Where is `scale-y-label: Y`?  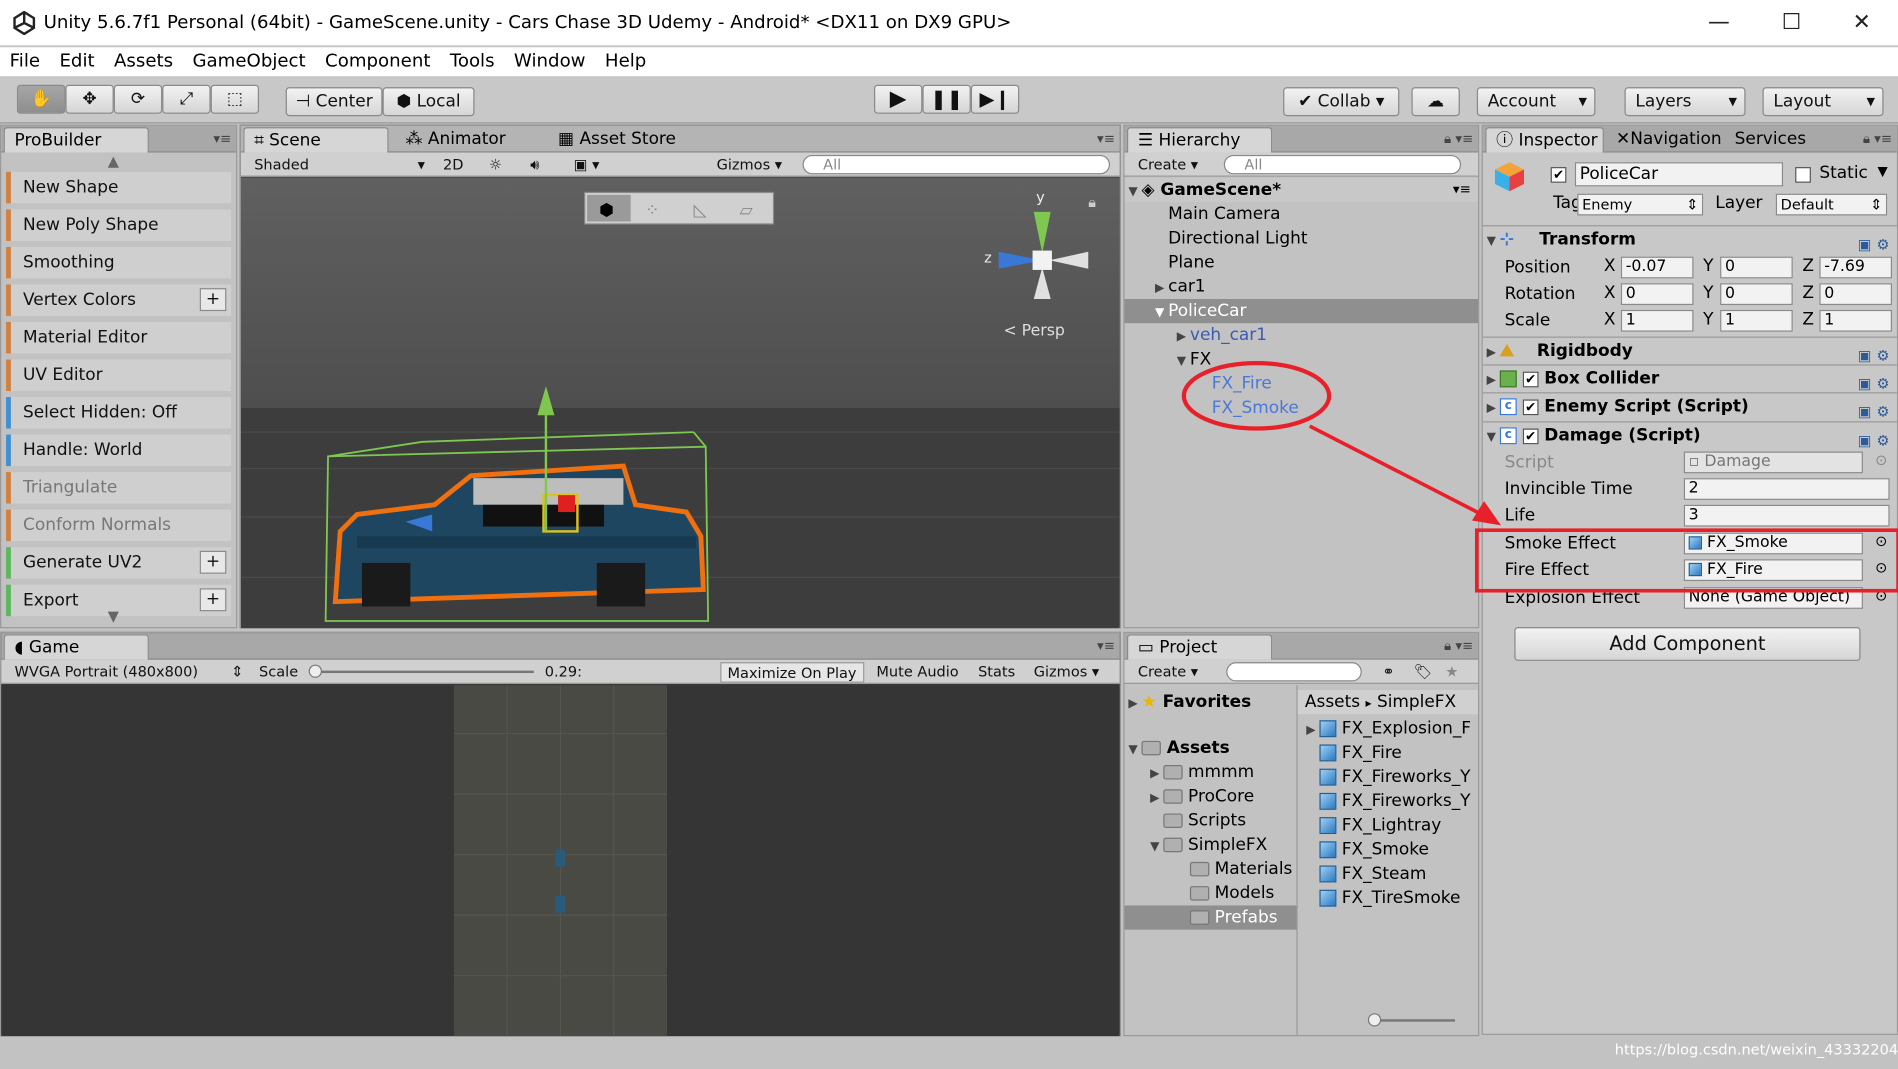
scale-y-label: Y is located at coordinates (1708, 319).